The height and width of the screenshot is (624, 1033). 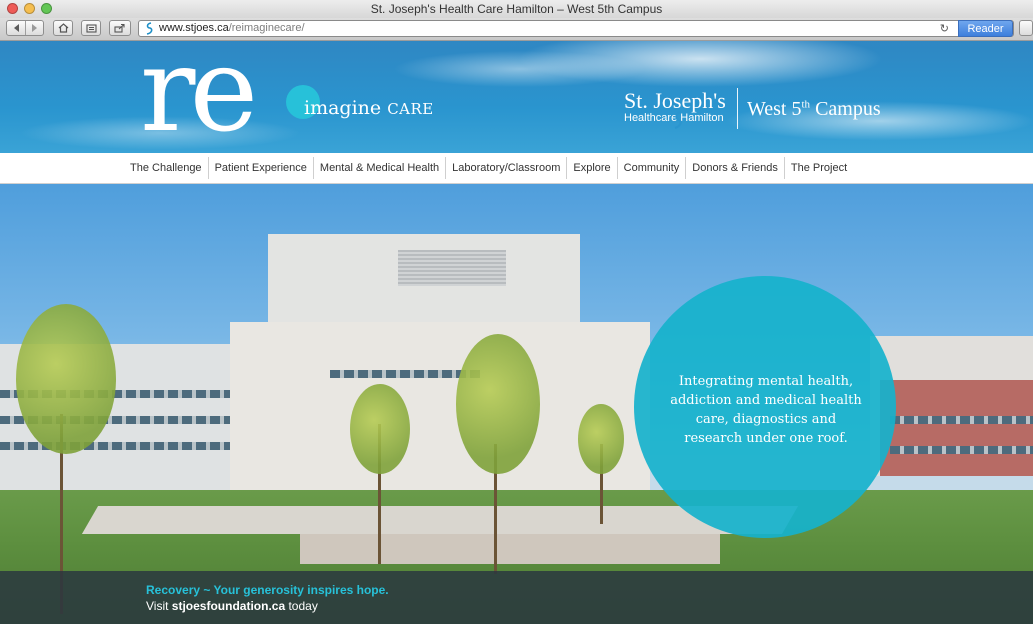 What do you see at coordinates (985, 28) in the screenshot?
I see `reader-button: Reader` at bounding box center [985, 28].